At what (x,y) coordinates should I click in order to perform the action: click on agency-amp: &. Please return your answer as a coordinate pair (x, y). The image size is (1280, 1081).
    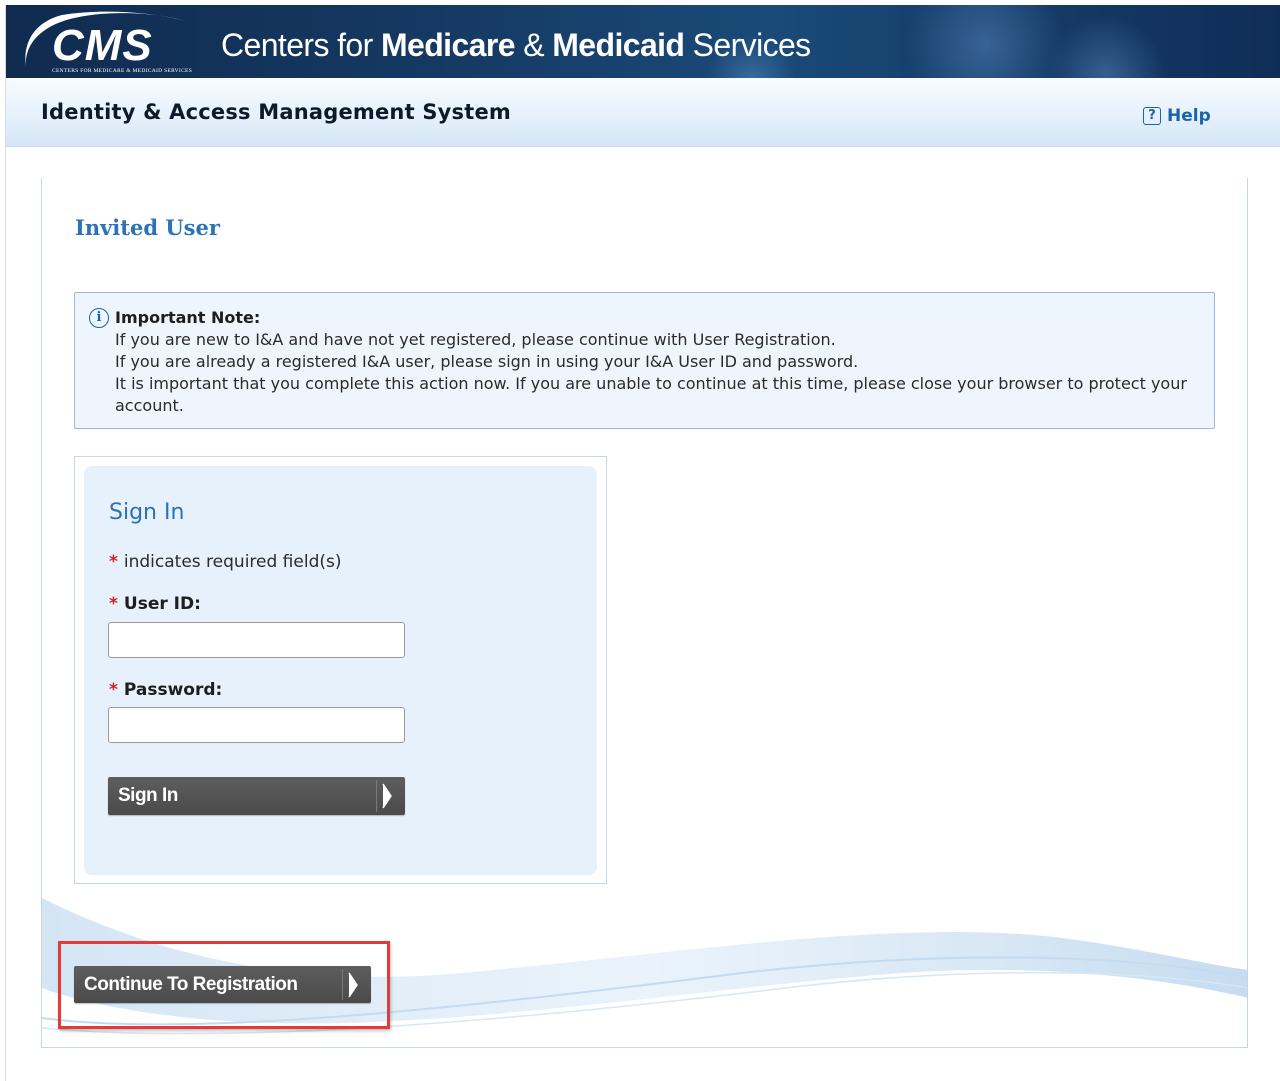
    Looking at the image, I should click on (533, 45).